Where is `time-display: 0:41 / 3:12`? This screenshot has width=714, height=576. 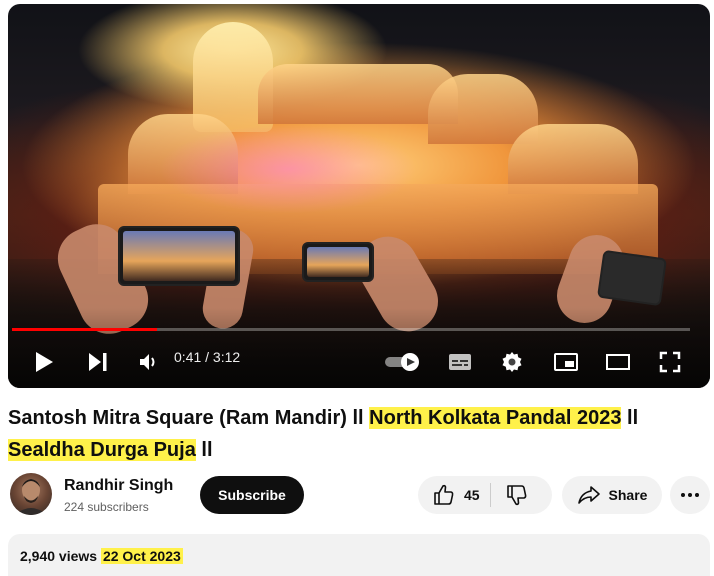 time-display: 0:41 / 3:12 is located at coordinates (207, 357).